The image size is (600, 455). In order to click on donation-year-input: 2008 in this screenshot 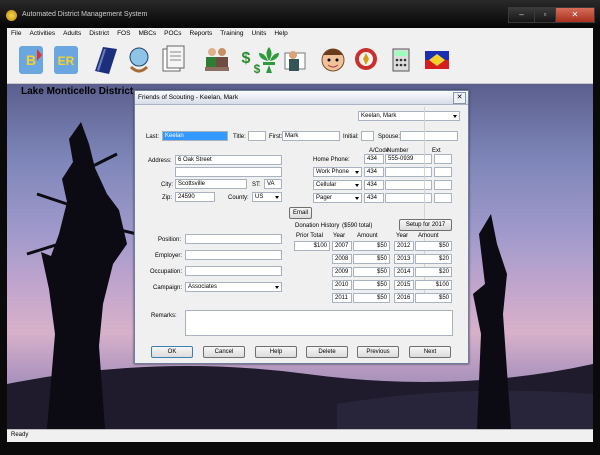, I will do `click(342, 259)`.